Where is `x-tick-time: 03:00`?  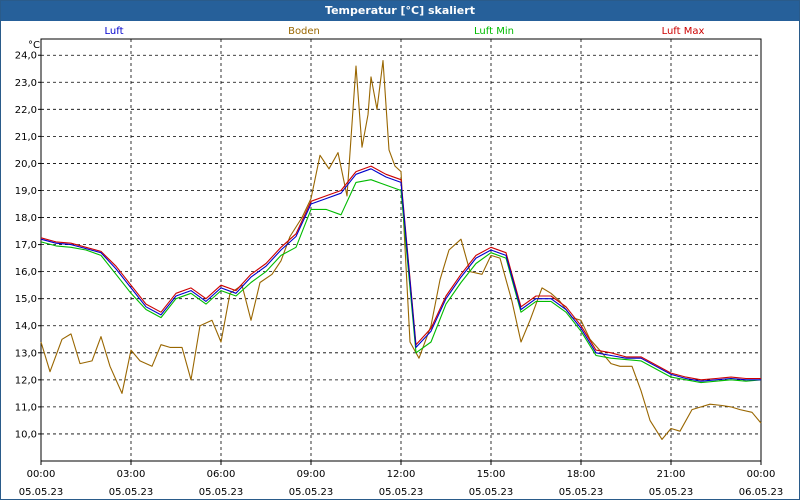 x-tick-time: 03:00 is located at coordinates (131, 474).